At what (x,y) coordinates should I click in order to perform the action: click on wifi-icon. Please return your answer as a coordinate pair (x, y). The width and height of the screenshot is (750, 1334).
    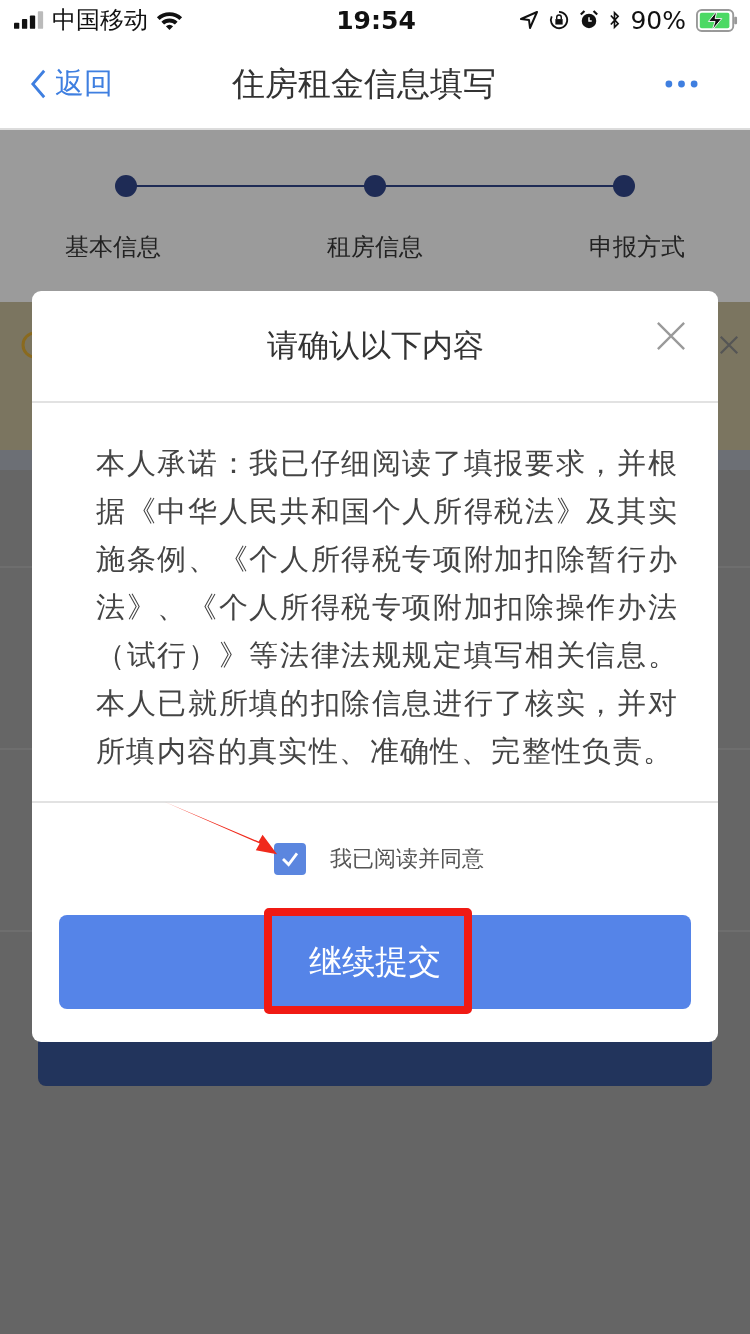
    Looking at the image, I should click on (169, 20).